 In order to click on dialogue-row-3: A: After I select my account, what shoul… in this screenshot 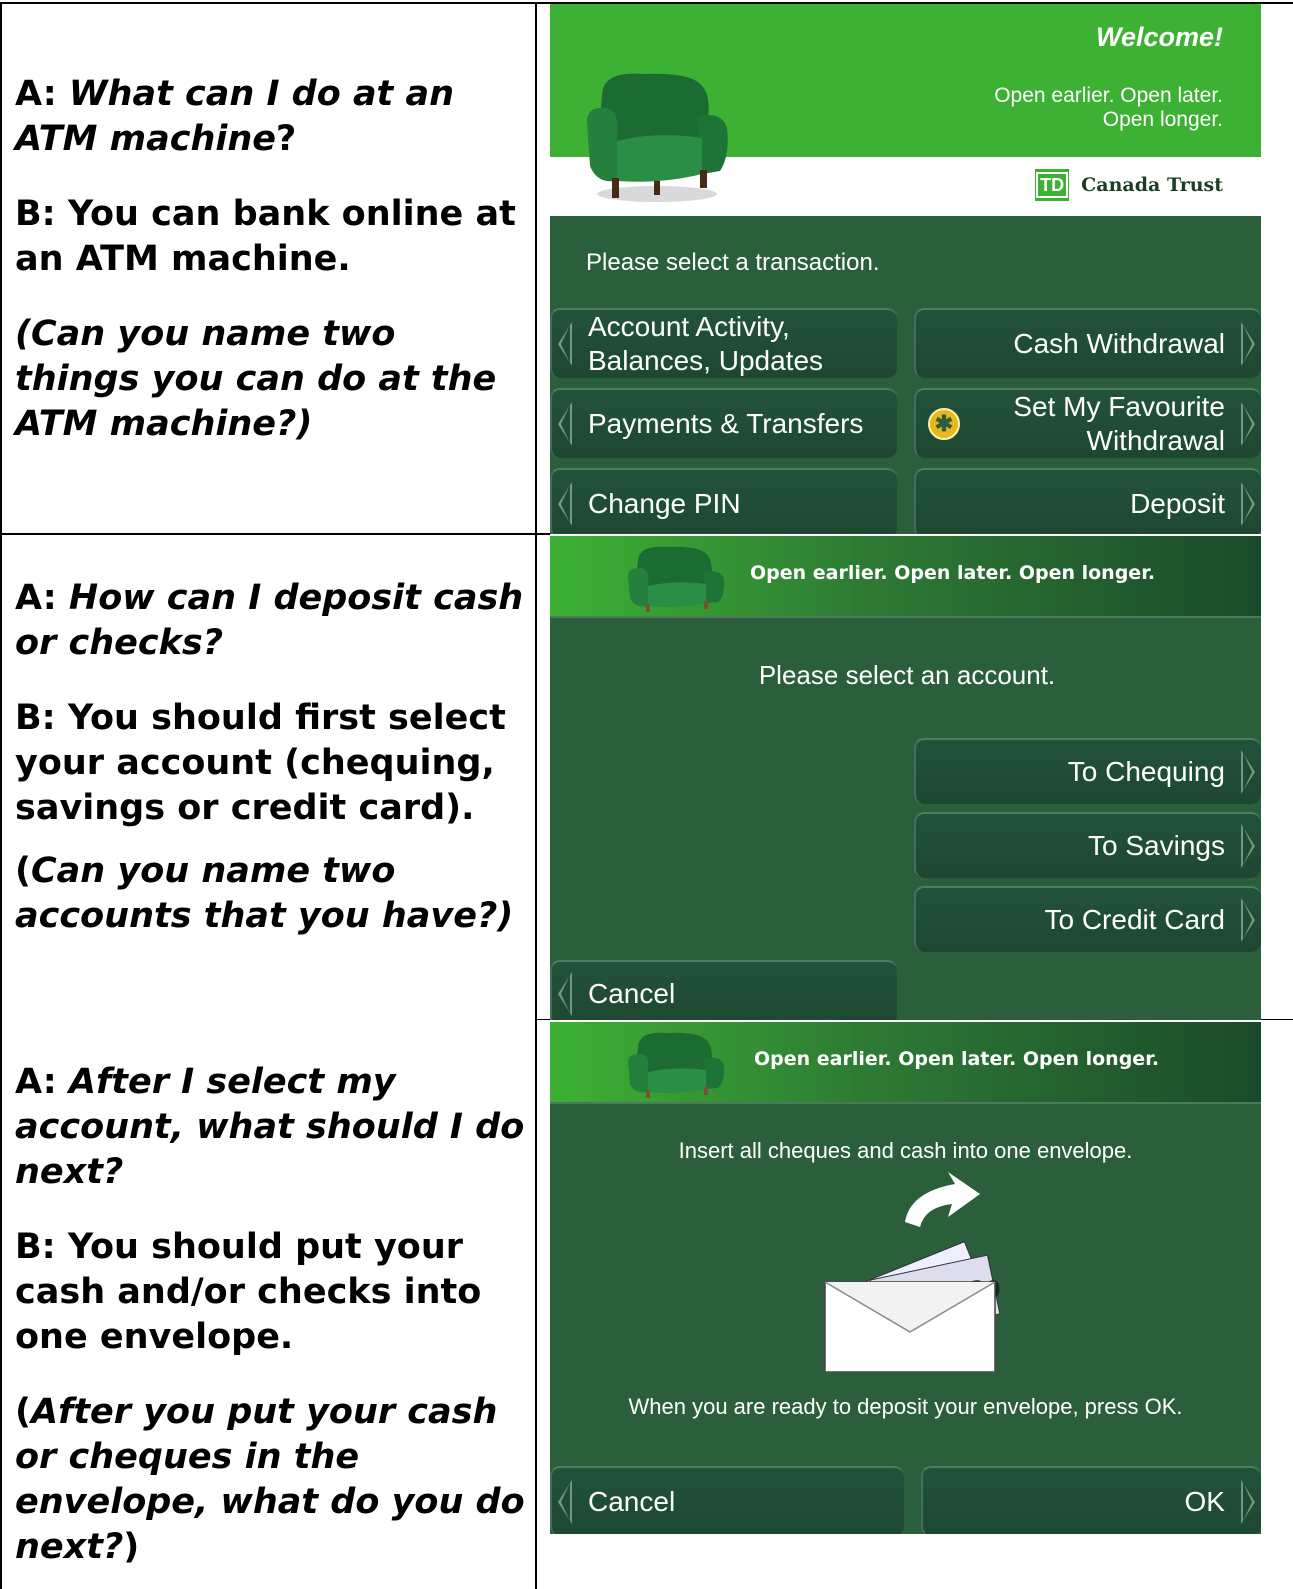, I will do `click(272, 1315)`.